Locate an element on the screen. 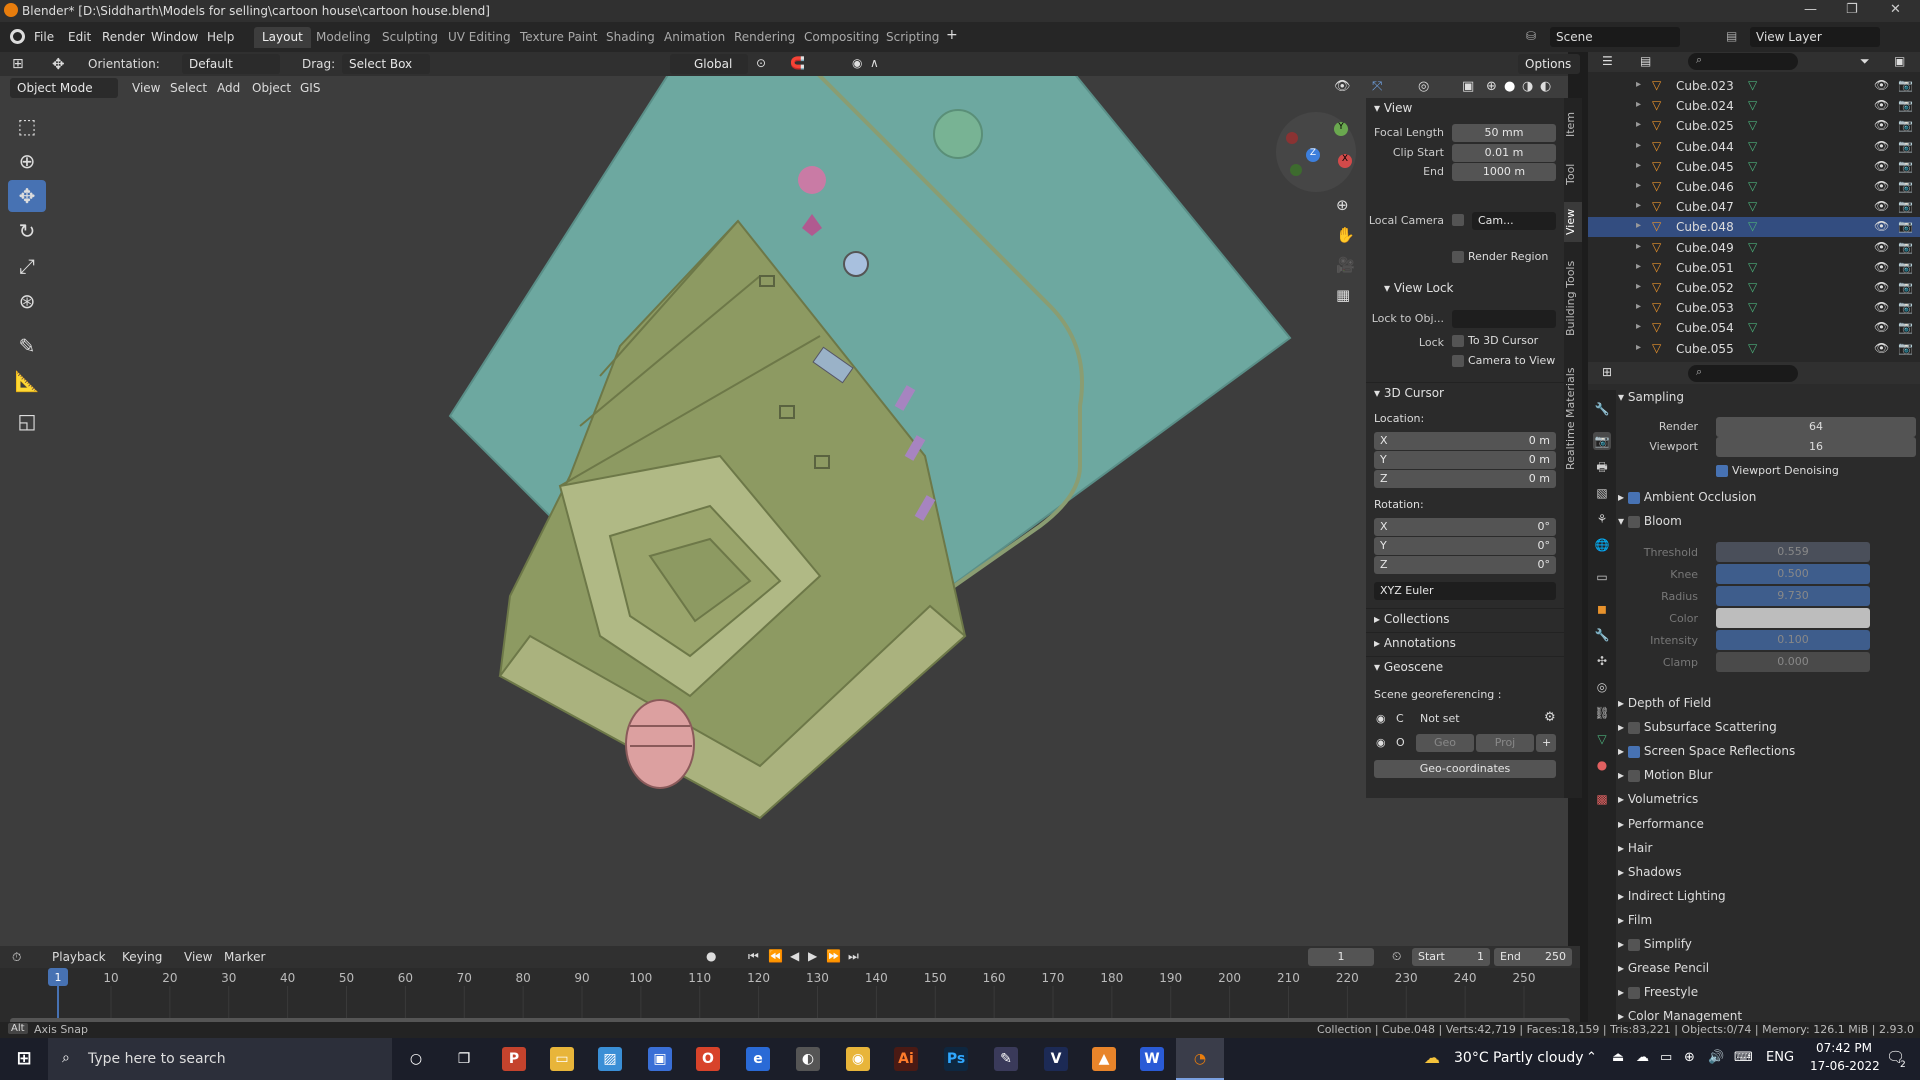 The width and height of the screenshot is (1920, 1080). minimize-button: — is located at coordinates (1810, 9).